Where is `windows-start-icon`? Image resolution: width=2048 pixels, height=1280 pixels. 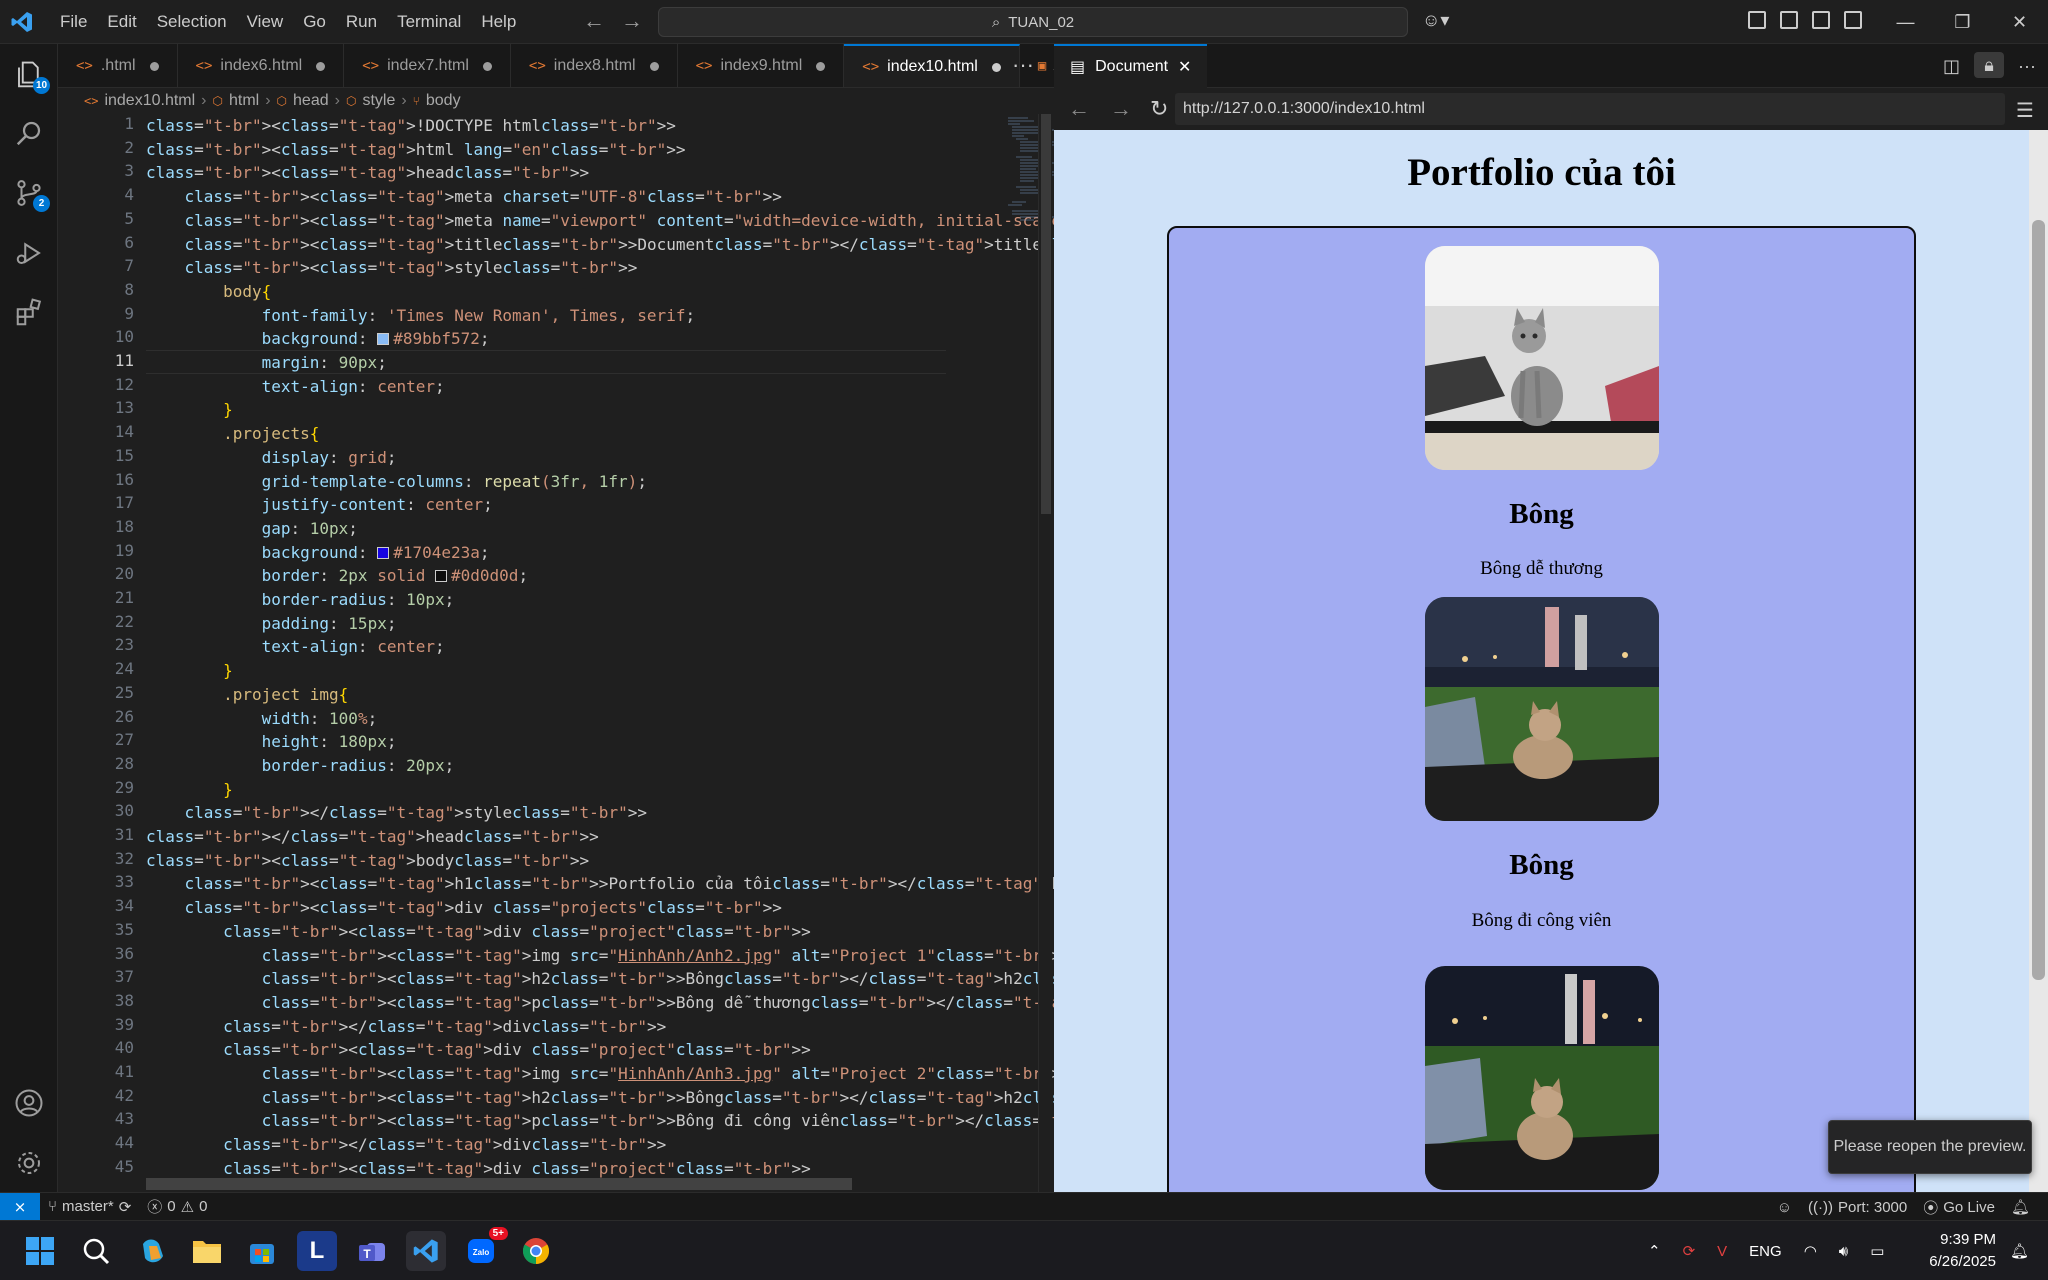 windows-start-icon is located at coordinates (40, 1251).